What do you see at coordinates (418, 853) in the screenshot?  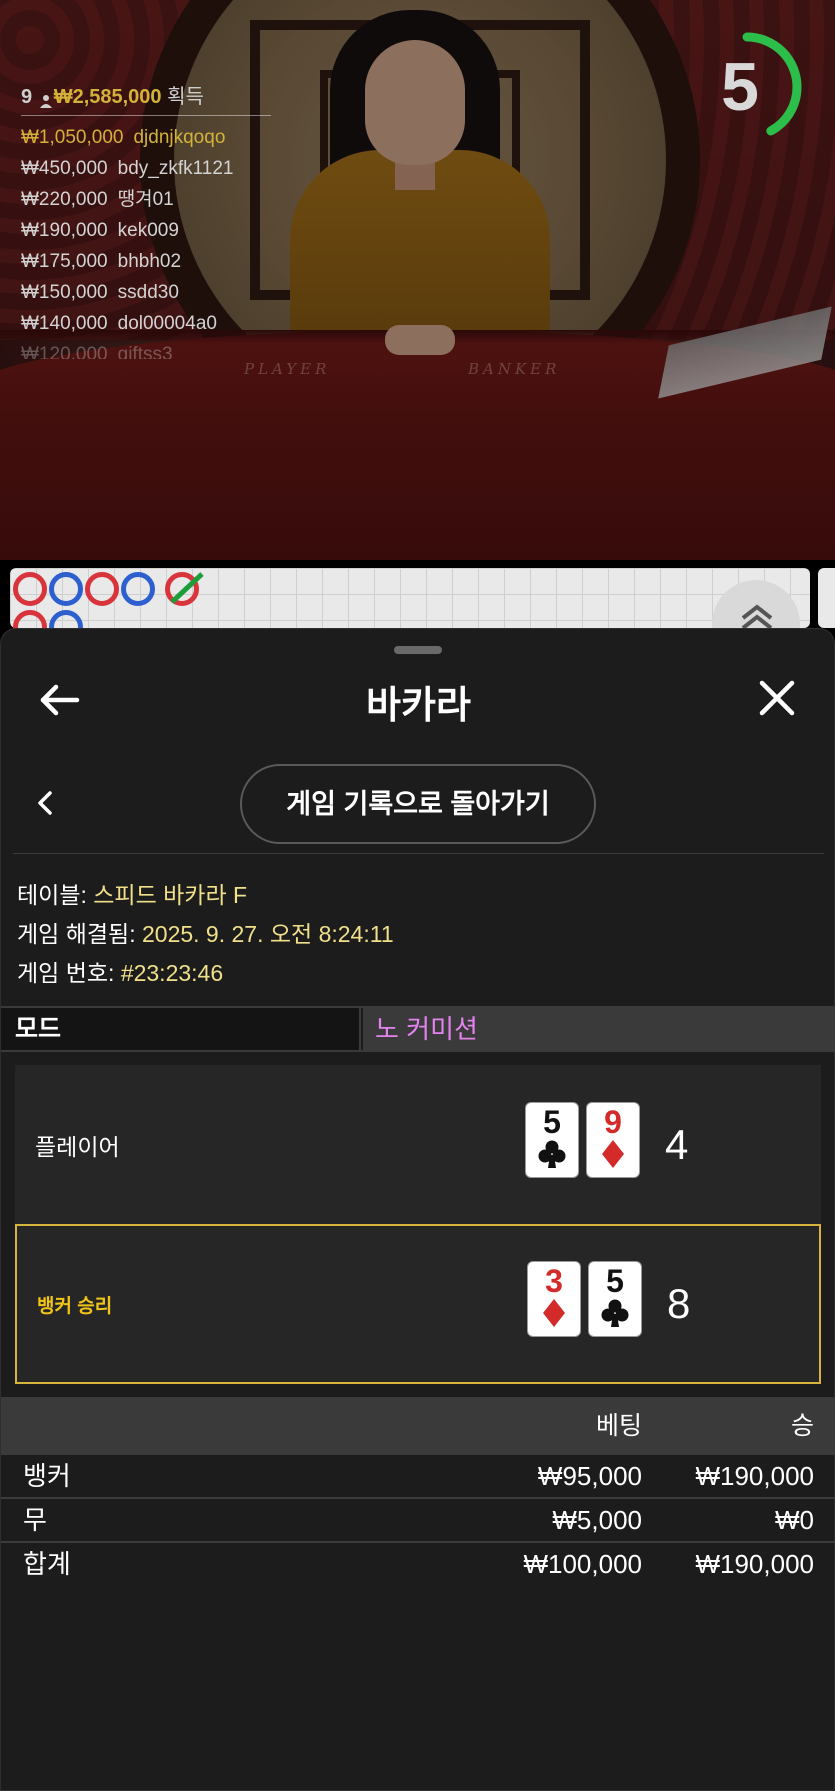 I see `divider` at bounding box center [418, 853].